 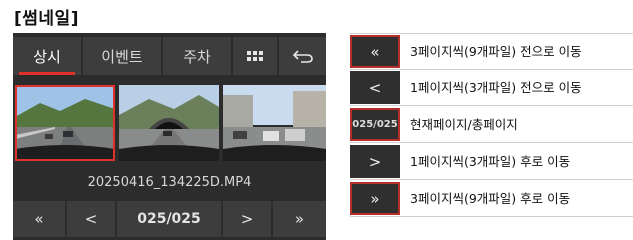 I want to click on dashcam-frame-highway, so click(x=65, y=123).